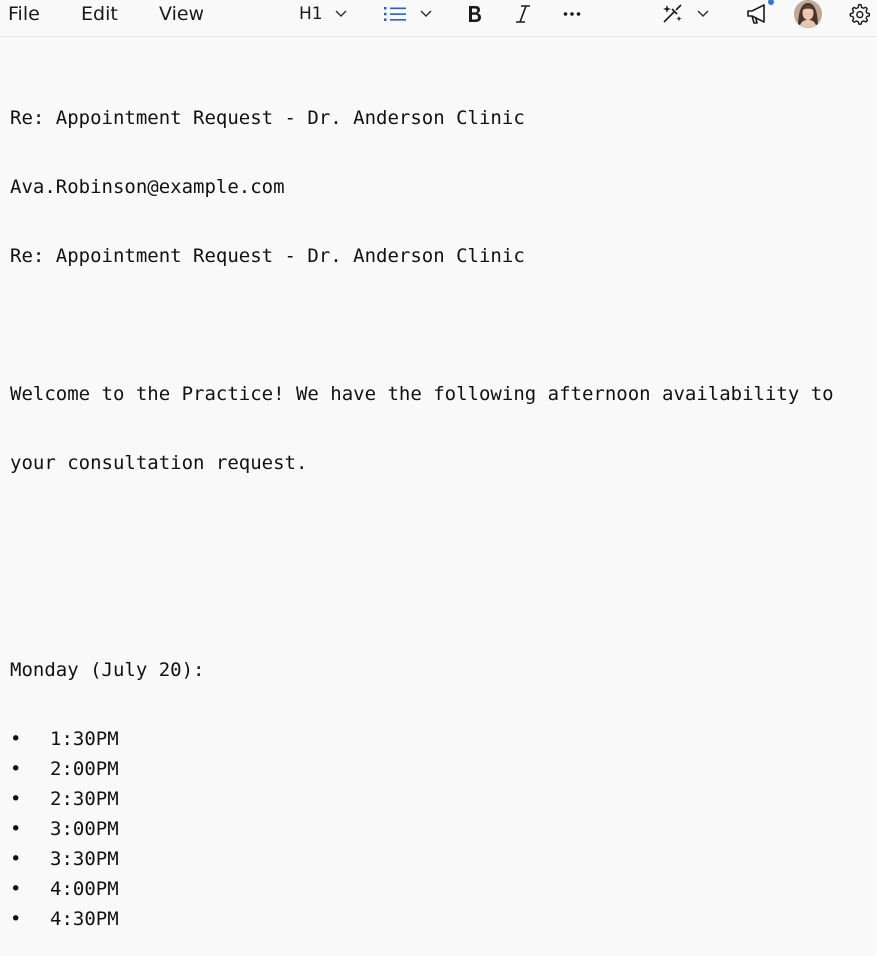 Image resolution: width=877 pixels, height=956 pixels. What do you see at coordinates (84, 799) in the screenshot?
I see `time-slot: 2:30PM` at bounding box center [84, 799].